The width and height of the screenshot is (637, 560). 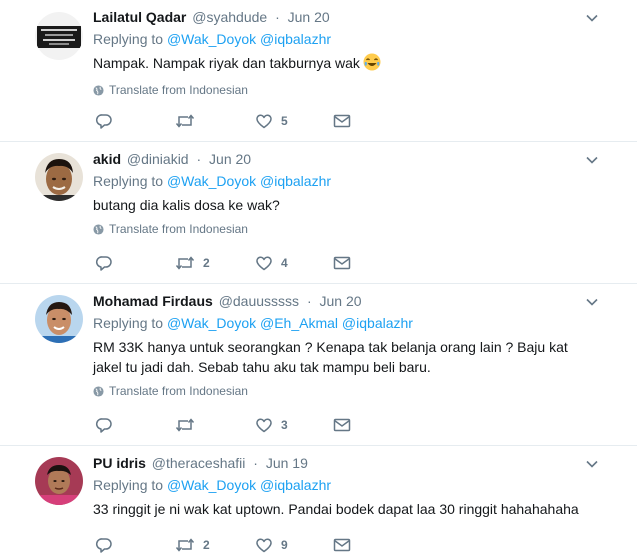 I want to click on tweet-header: Mohamad Firdaus @dauusssss · Jun 20, so click(x=355, y=301).